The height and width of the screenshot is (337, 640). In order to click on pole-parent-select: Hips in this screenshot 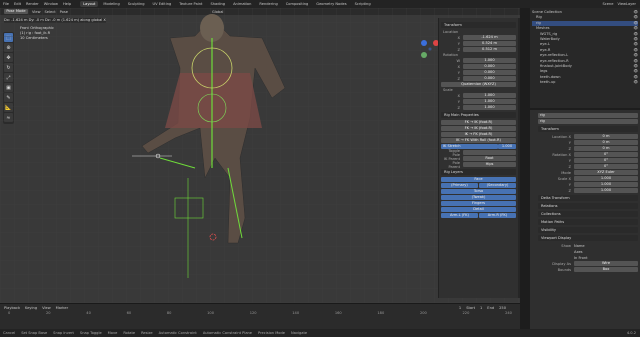, I will do `click(489, 164)`.